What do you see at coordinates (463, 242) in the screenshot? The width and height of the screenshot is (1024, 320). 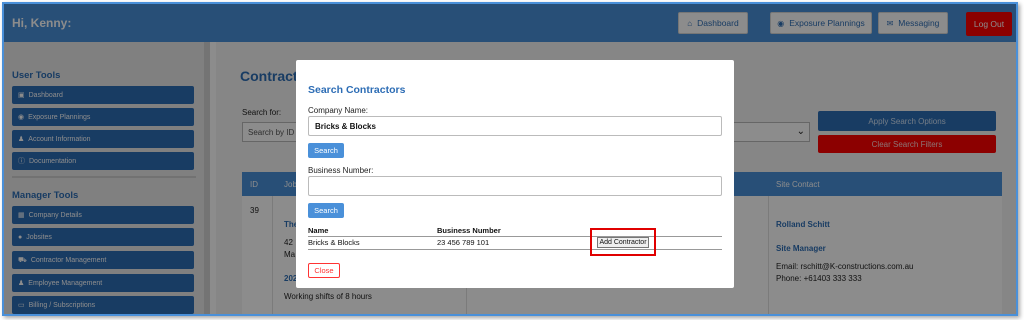 I see `result-business-number: 23 456 789 101` at bounding box center [463, 242].